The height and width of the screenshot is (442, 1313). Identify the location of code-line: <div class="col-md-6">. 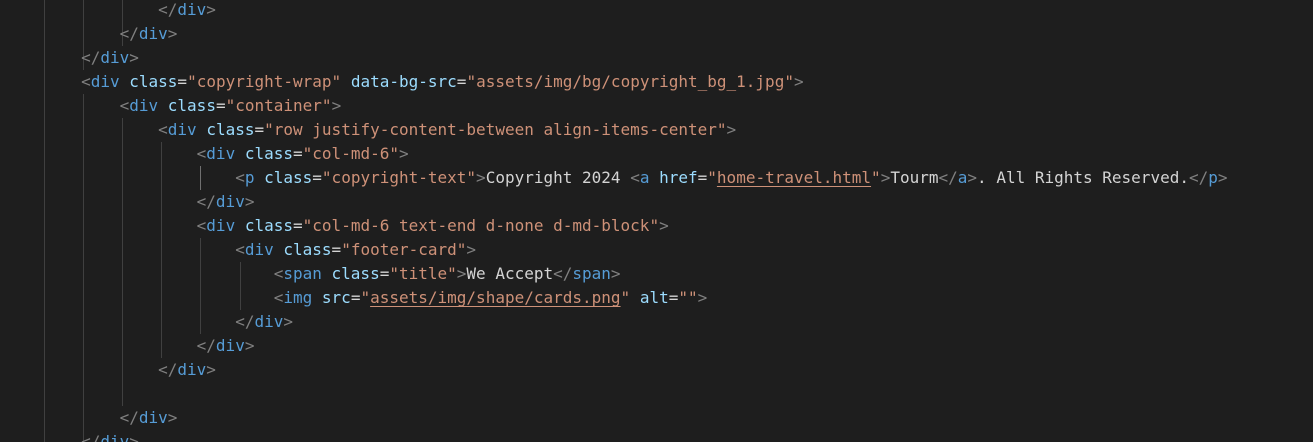
(206, 154).